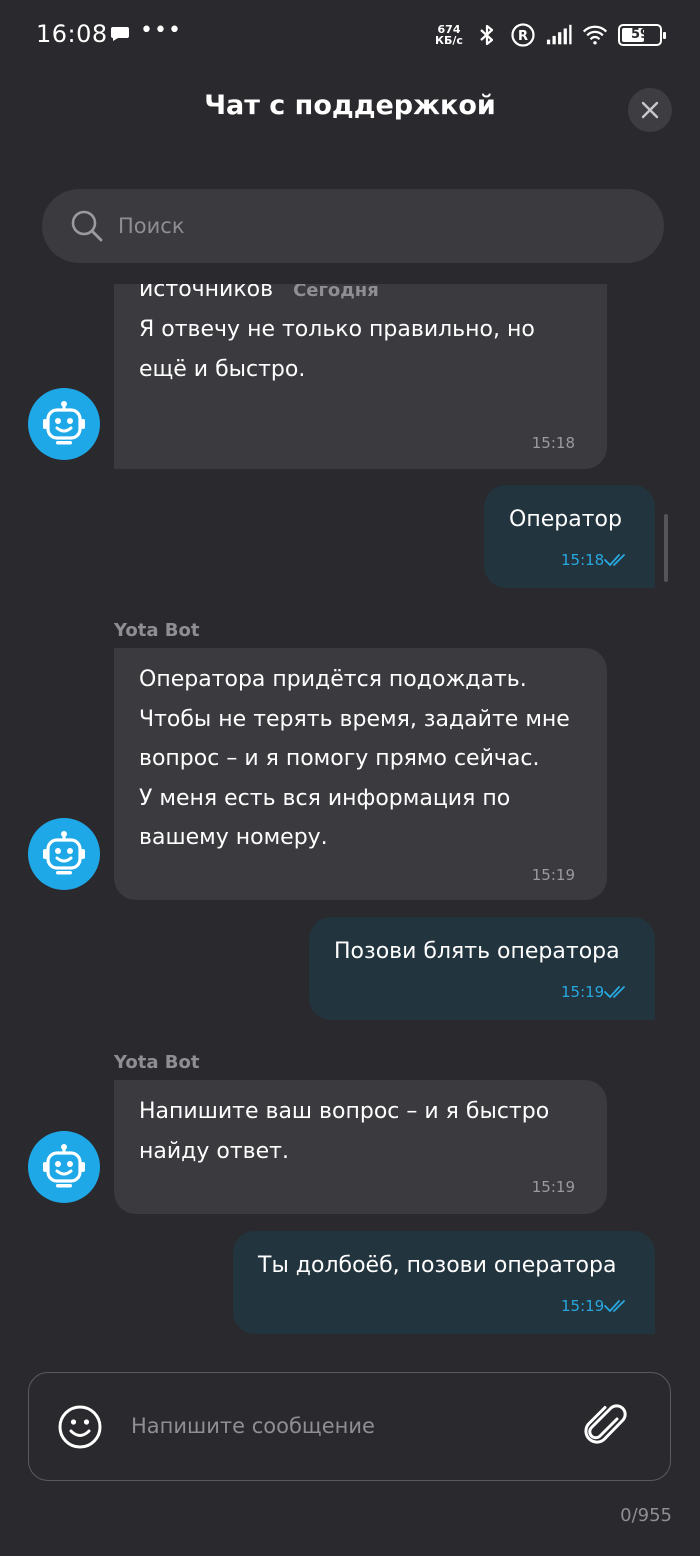 The width and height of the screenshot is (700, 1556). What do you see at coordinates (487, 35) in the screenshot?
I see `bluetooth-icon` at bounding box center [487, 35].